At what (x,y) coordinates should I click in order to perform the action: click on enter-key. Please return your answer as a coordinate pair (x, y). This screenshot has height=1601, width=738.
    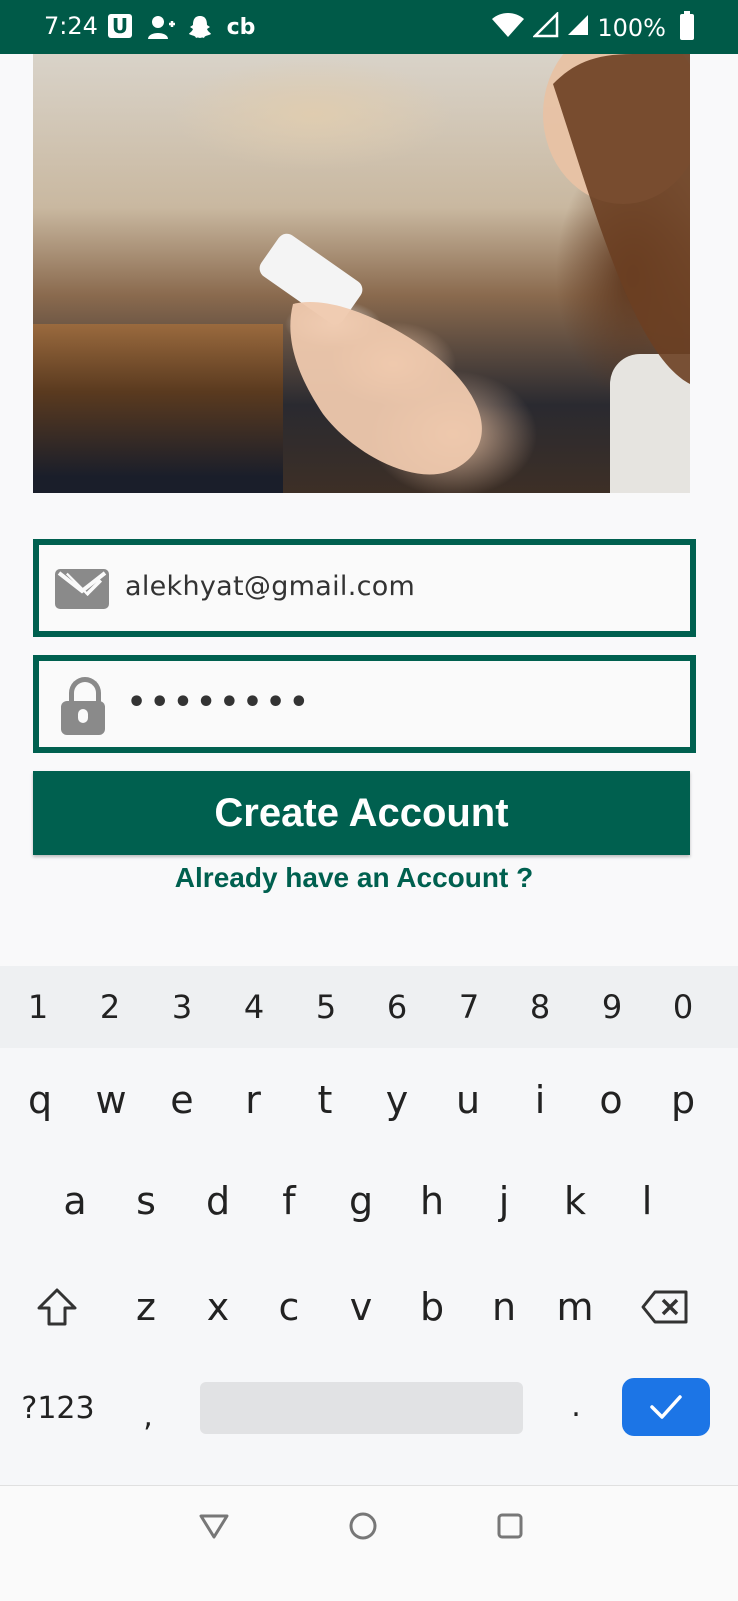
    Looking at the image, I should click on (666, 1407).